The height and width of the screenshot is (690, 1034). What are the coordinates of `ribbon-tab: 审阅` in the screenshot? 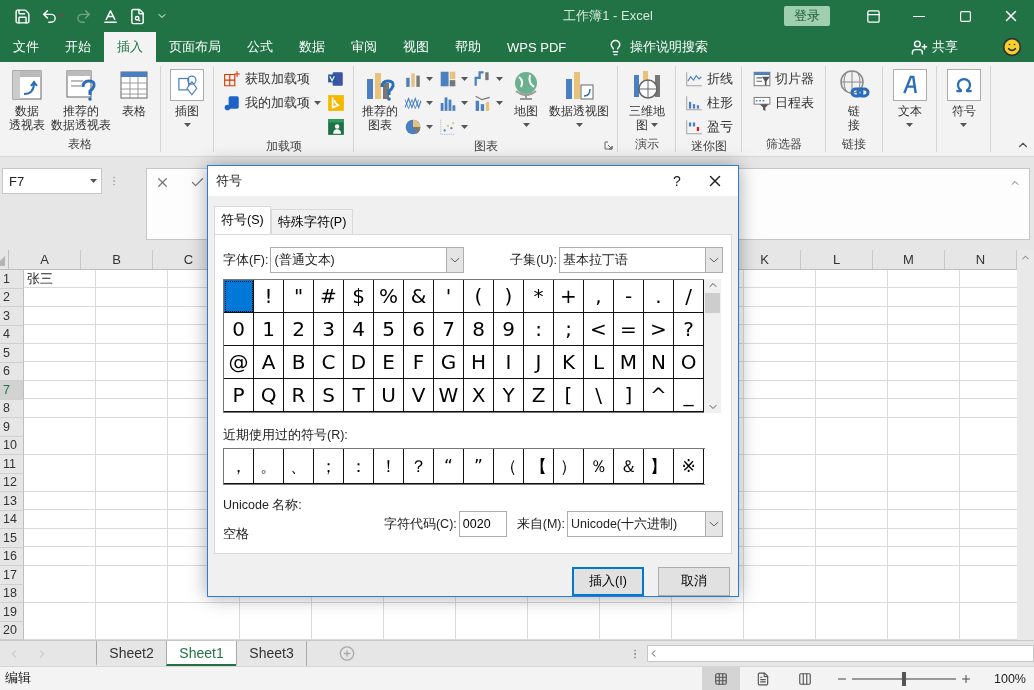 It's located at (364, 47).